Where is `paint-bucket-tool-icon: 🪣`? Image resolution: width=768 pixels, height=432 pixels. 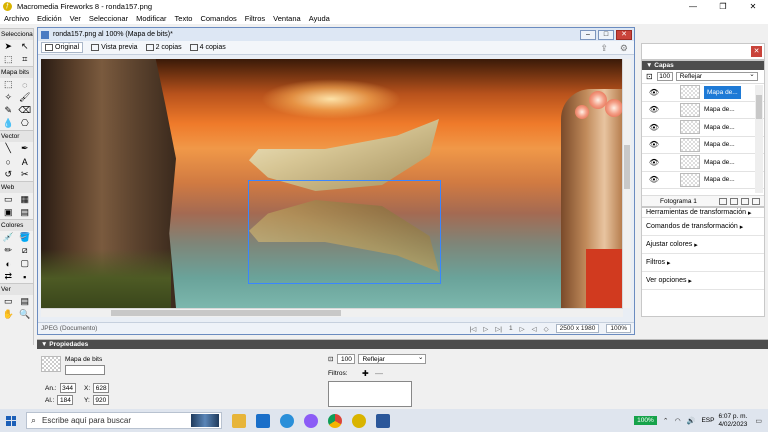
paint-bucket-tool-icon: 🪣 is located at coordinates (24, 238).